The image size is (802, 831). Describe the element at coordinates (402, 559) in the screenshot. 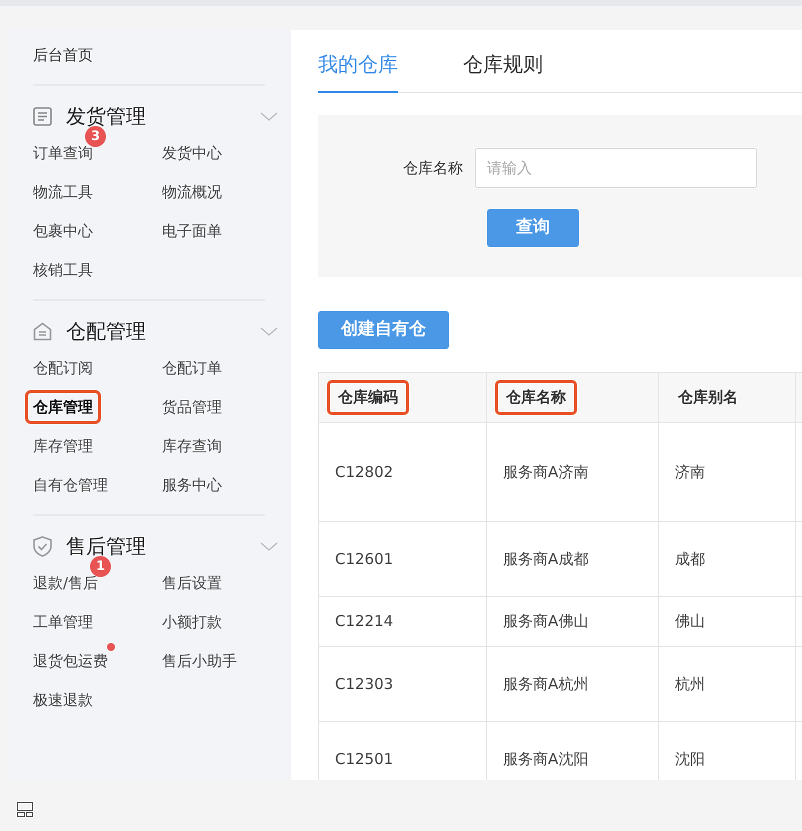

I see `table-cell: C12601` at that location.